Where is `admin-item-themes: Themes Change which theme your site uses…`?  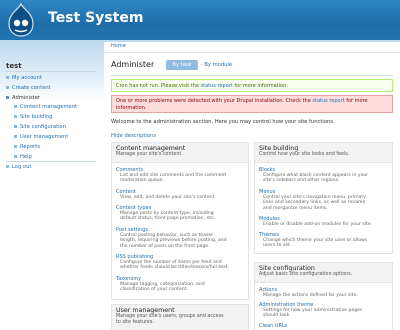 admin-item-themes: Themes Change which theme your site uses… is located at coordinates (313, 240).